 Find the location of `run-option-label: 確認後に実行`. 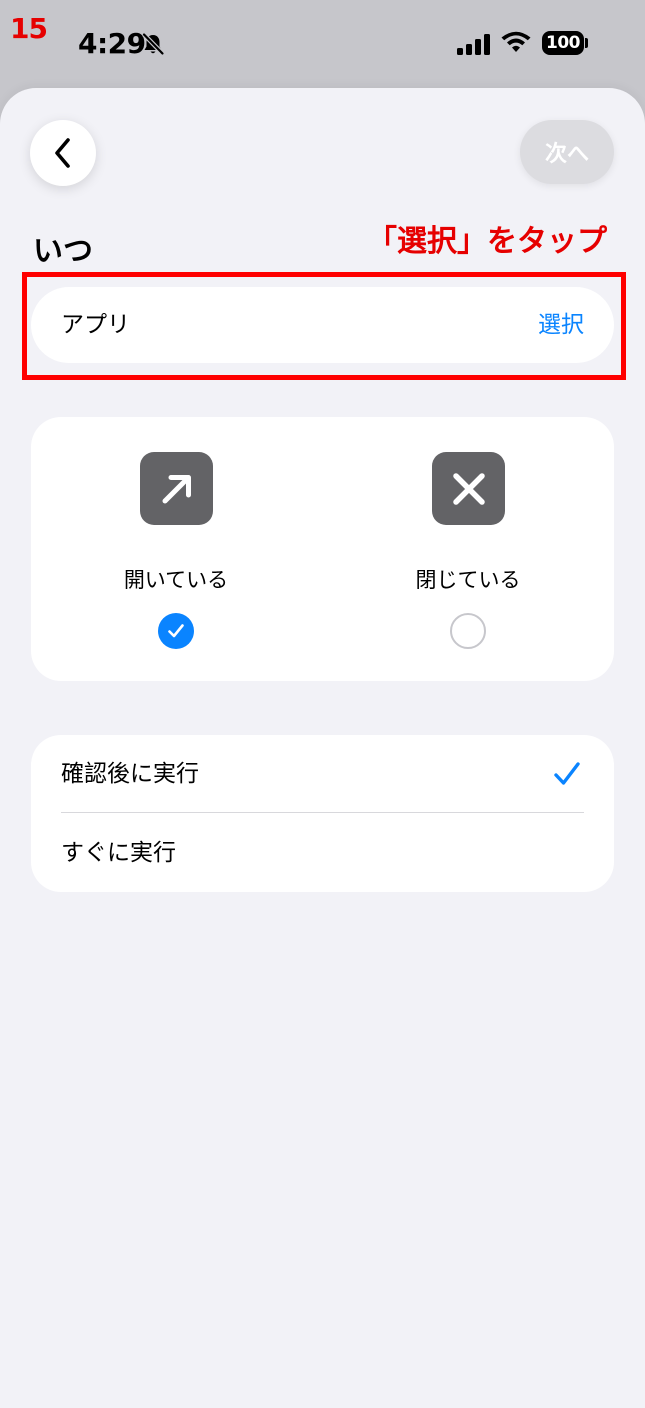

run-option-label: 確認後に実行 is located at coordinates (130, 774).